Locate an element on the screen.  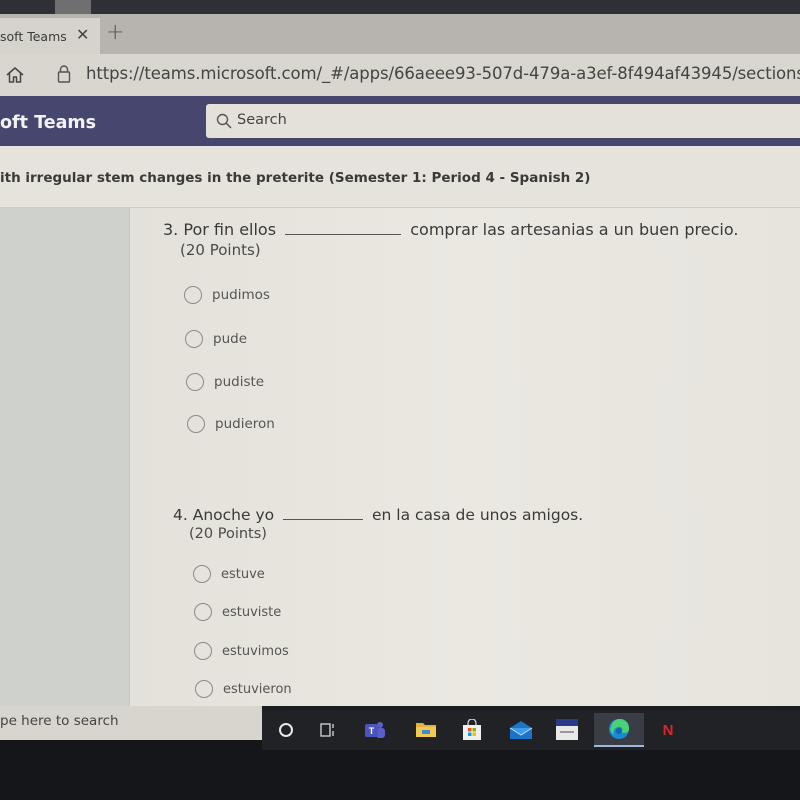
option-pudieron: pudieron is located at coordinates (231, 424).